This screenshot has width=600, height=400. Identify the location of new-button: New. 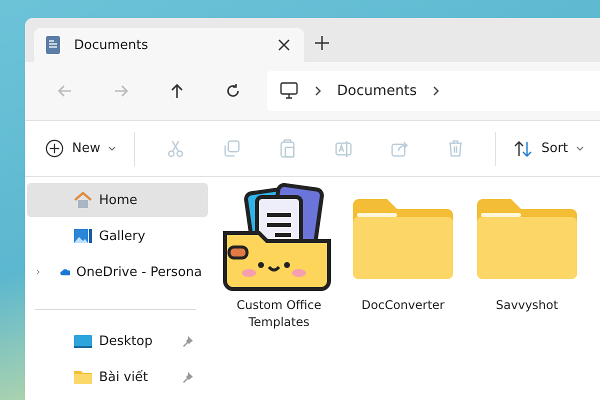
(80, 148).